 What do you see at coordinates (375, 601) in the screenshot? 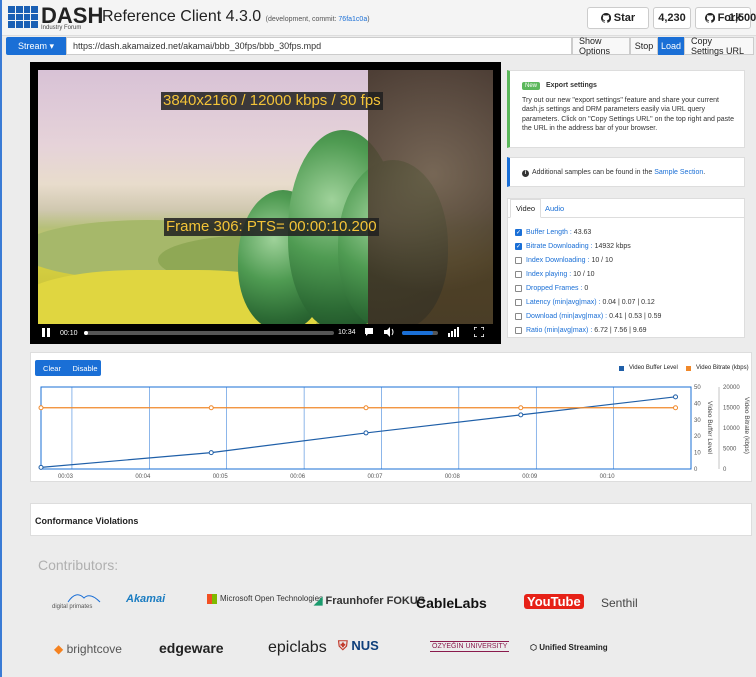
I see `contributor-name: Fraunhofer FOKUS` at bounding box center [375, 601].